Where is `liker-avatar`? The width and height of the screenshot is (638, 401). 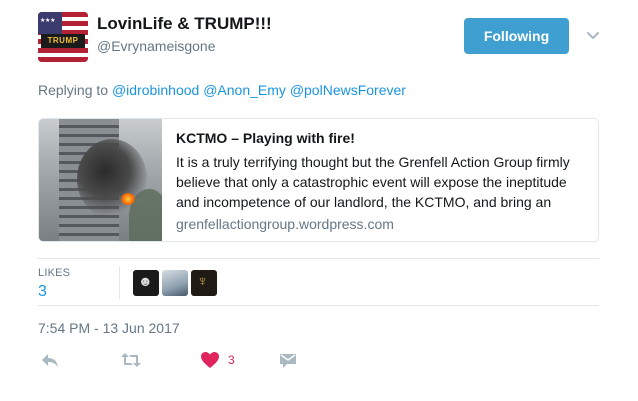 liker-avatar is located at coordinates (175, 283).